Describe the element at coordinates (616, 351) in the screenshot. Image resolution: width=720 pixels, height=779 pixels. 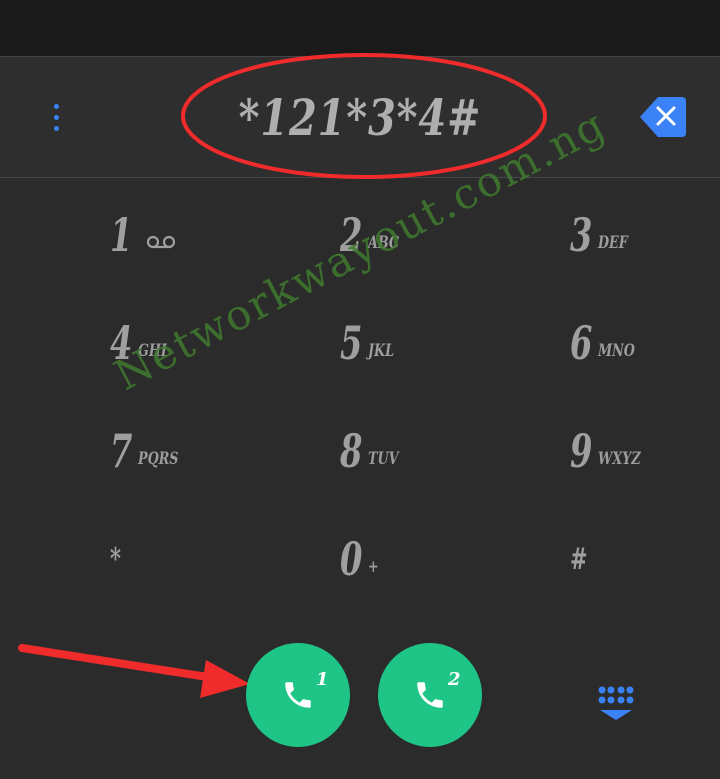
I see `key-letters: MNO` at that location.